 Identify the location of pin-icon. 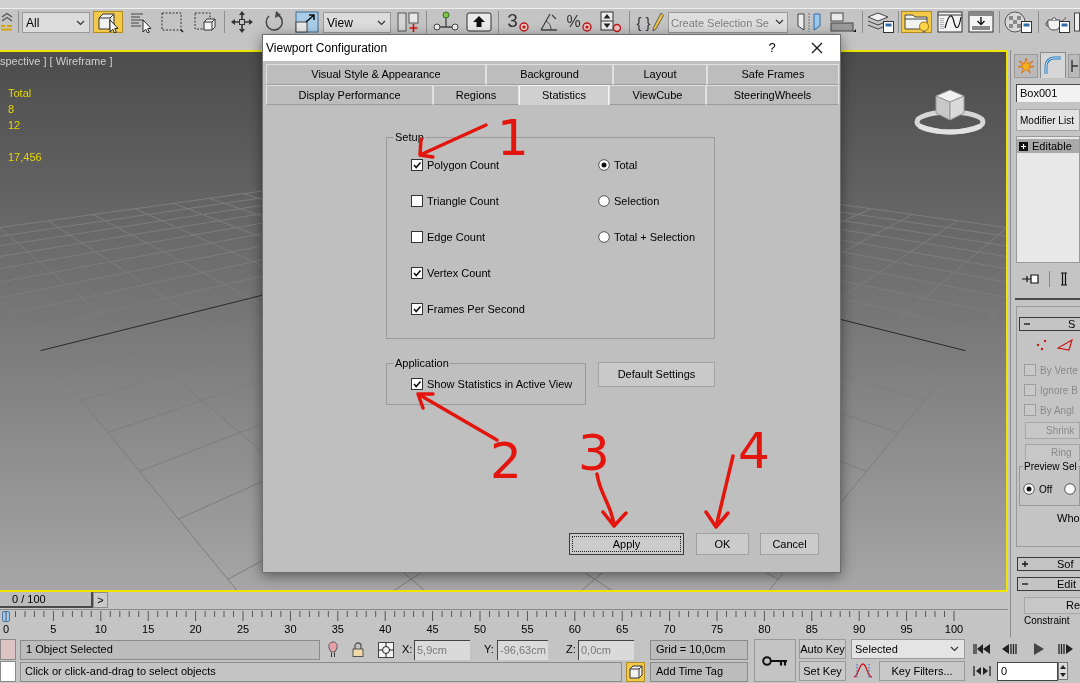
(1031, 279).